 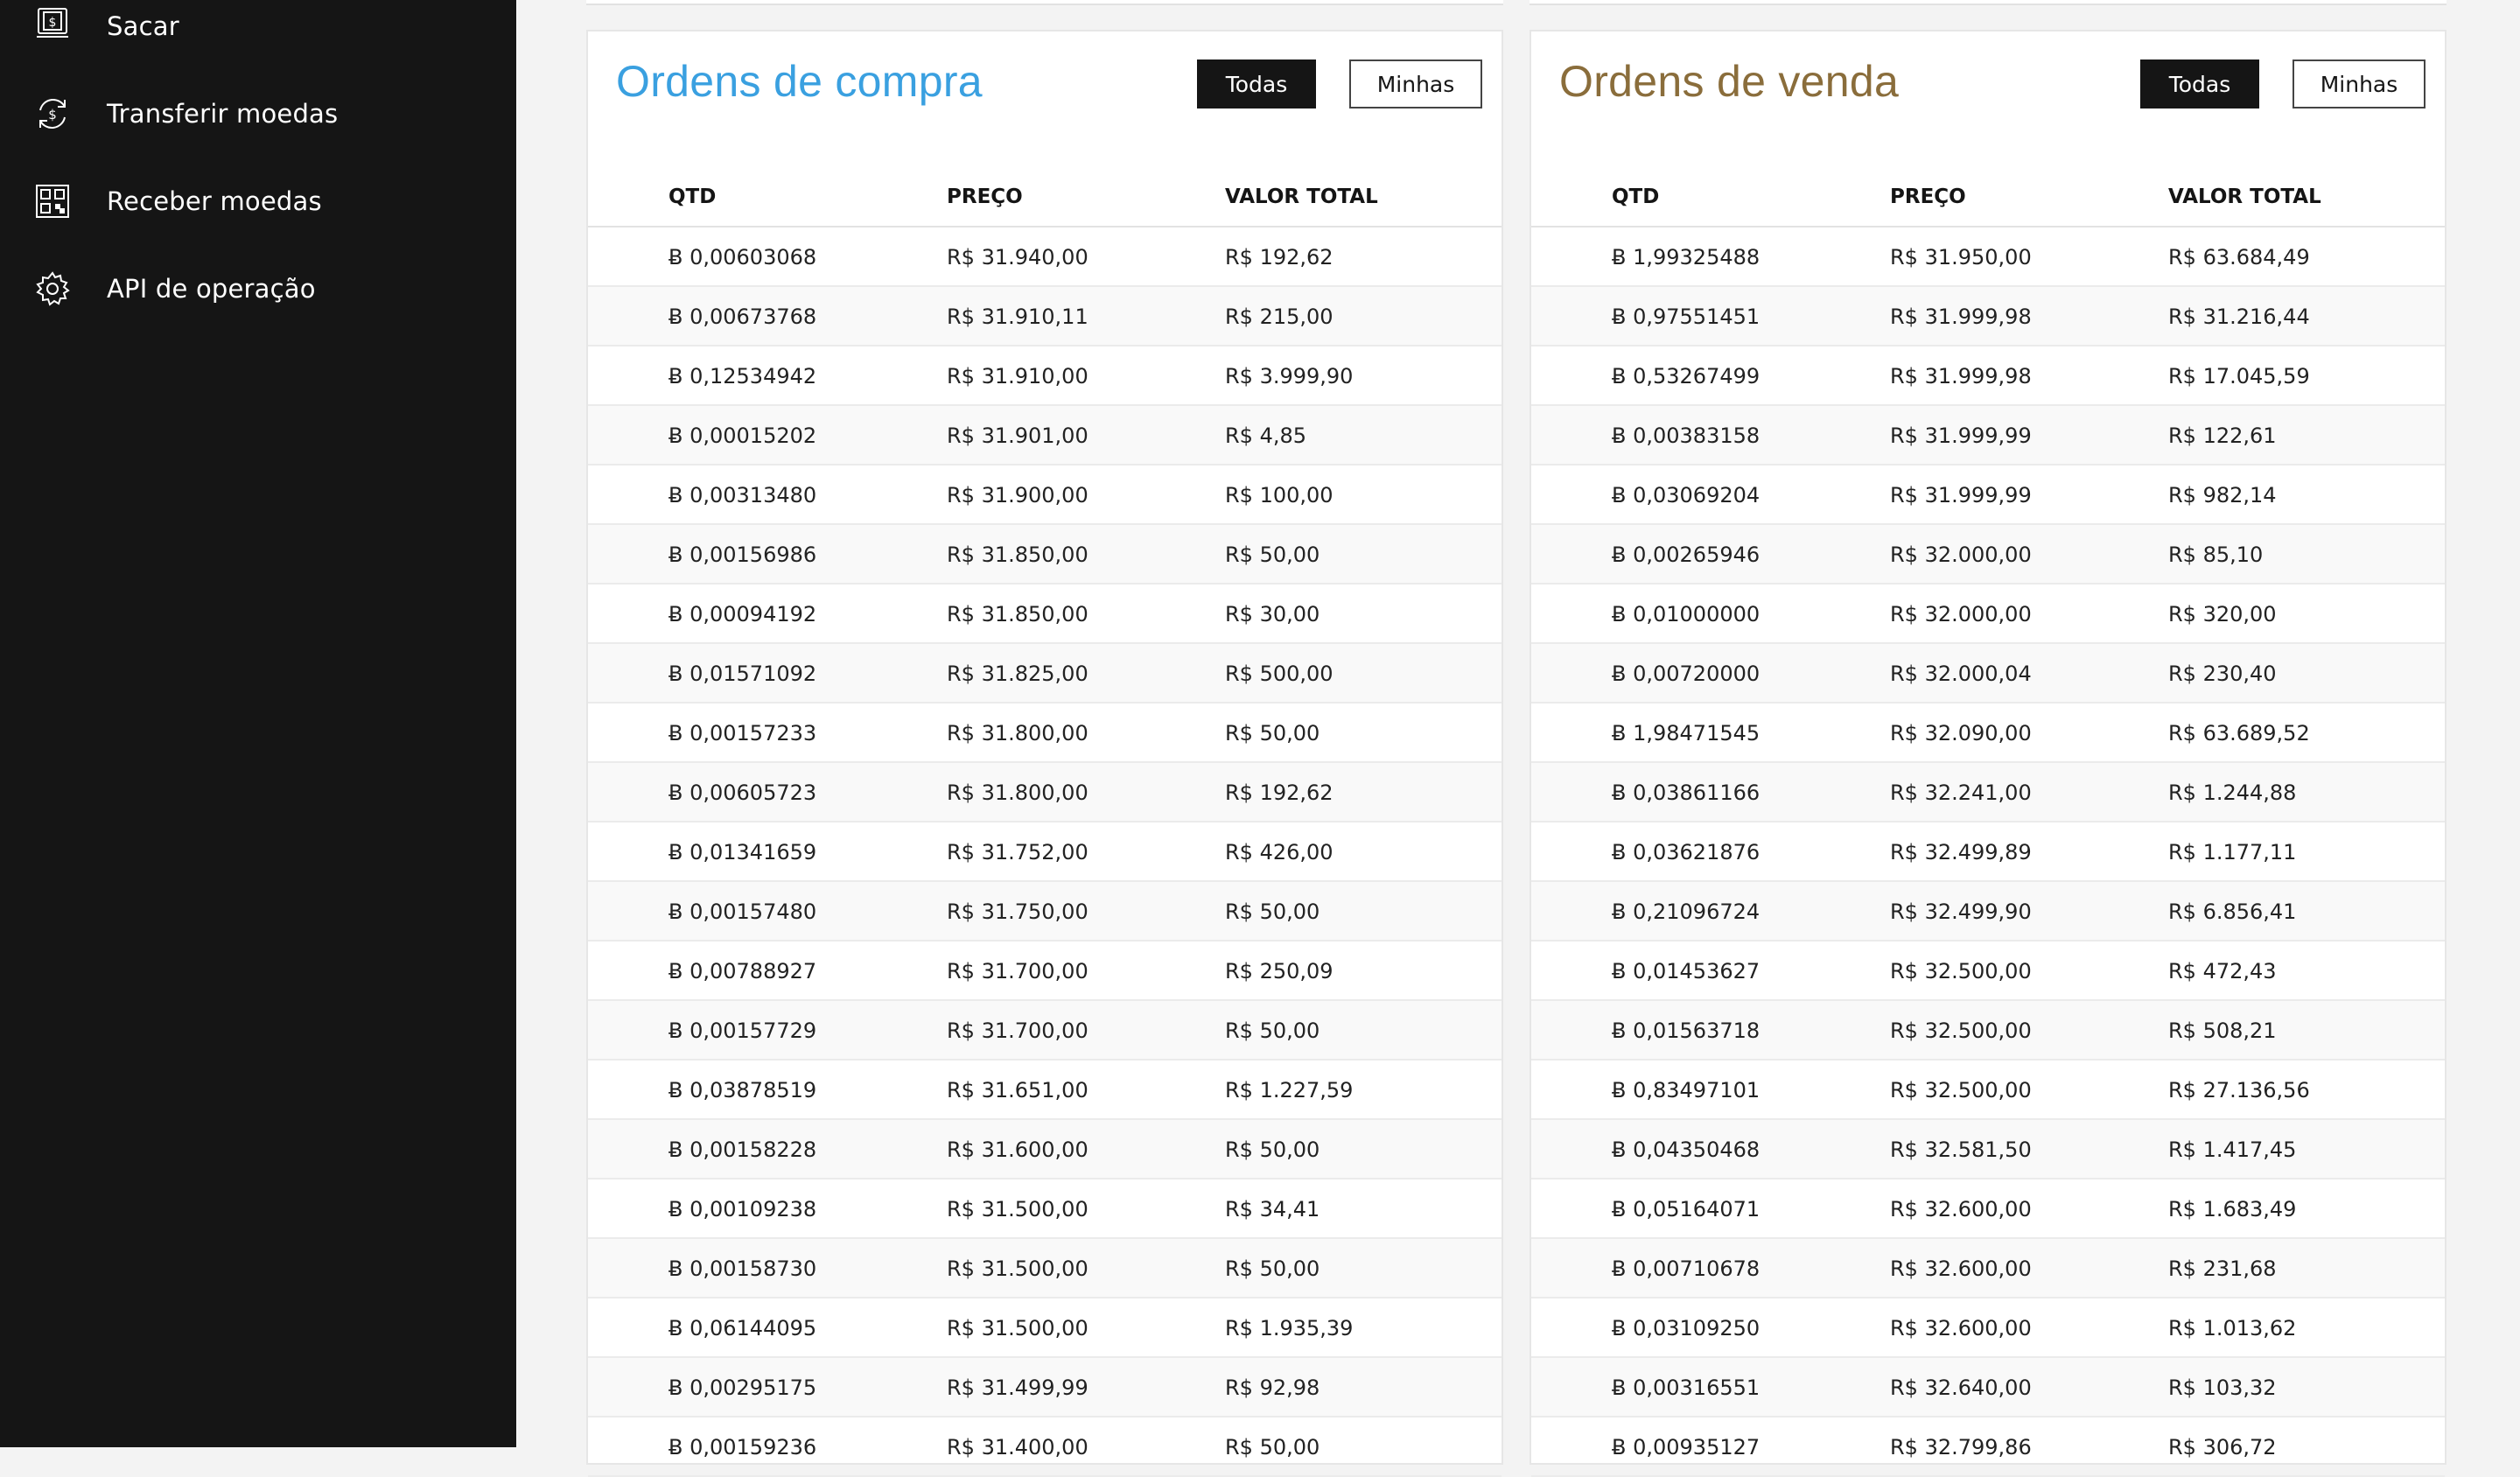 I want to click on sidebar-item-label: Transferir moedas, so click(x=223, y=114).